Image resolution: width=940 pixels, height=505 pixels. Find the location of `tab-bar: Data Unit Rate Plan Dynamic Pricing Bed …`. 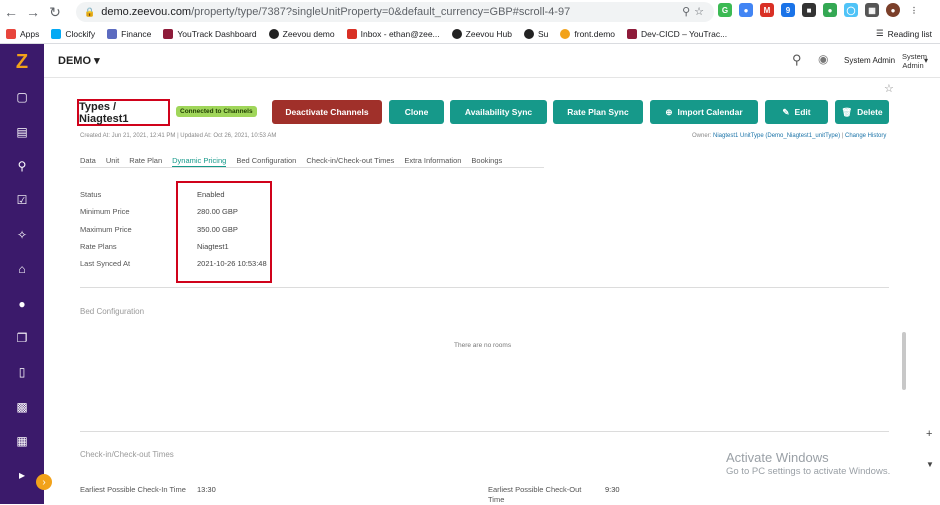

tab-bar: Data Unit Rate Plan Dynamic Pricing Bed … is located at coordinates (312, 161).